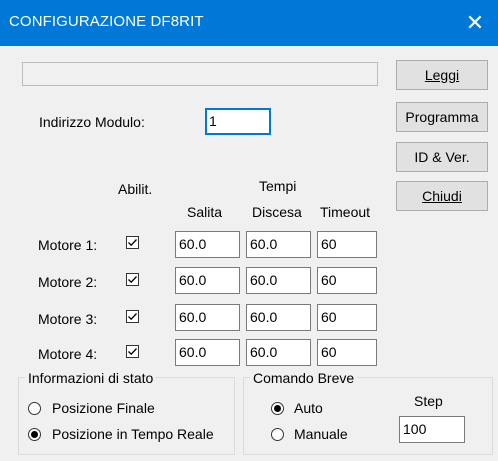 Image resolution: width=498 pixels, height=461 pixels. Describe the element at coordinates (308, 408) in the screenshot. I see `radio-label: Auto` at that location.